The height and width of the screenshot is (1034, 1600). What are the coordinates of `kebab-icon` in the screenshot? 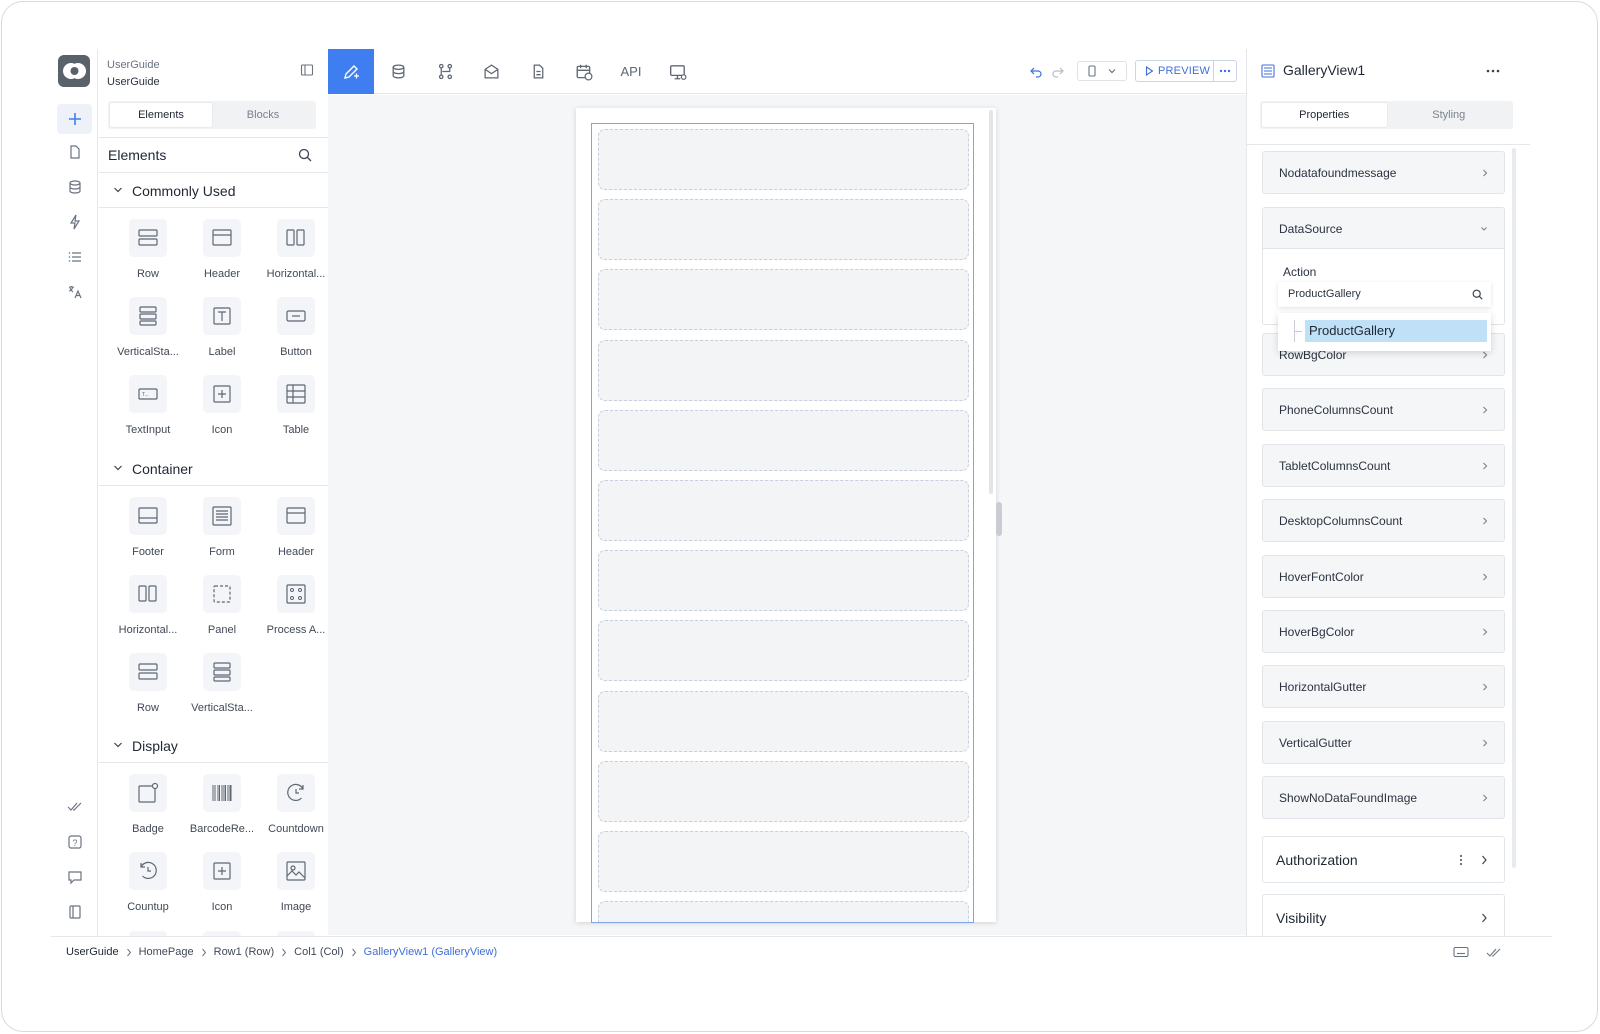 It's located at (1461, 860).